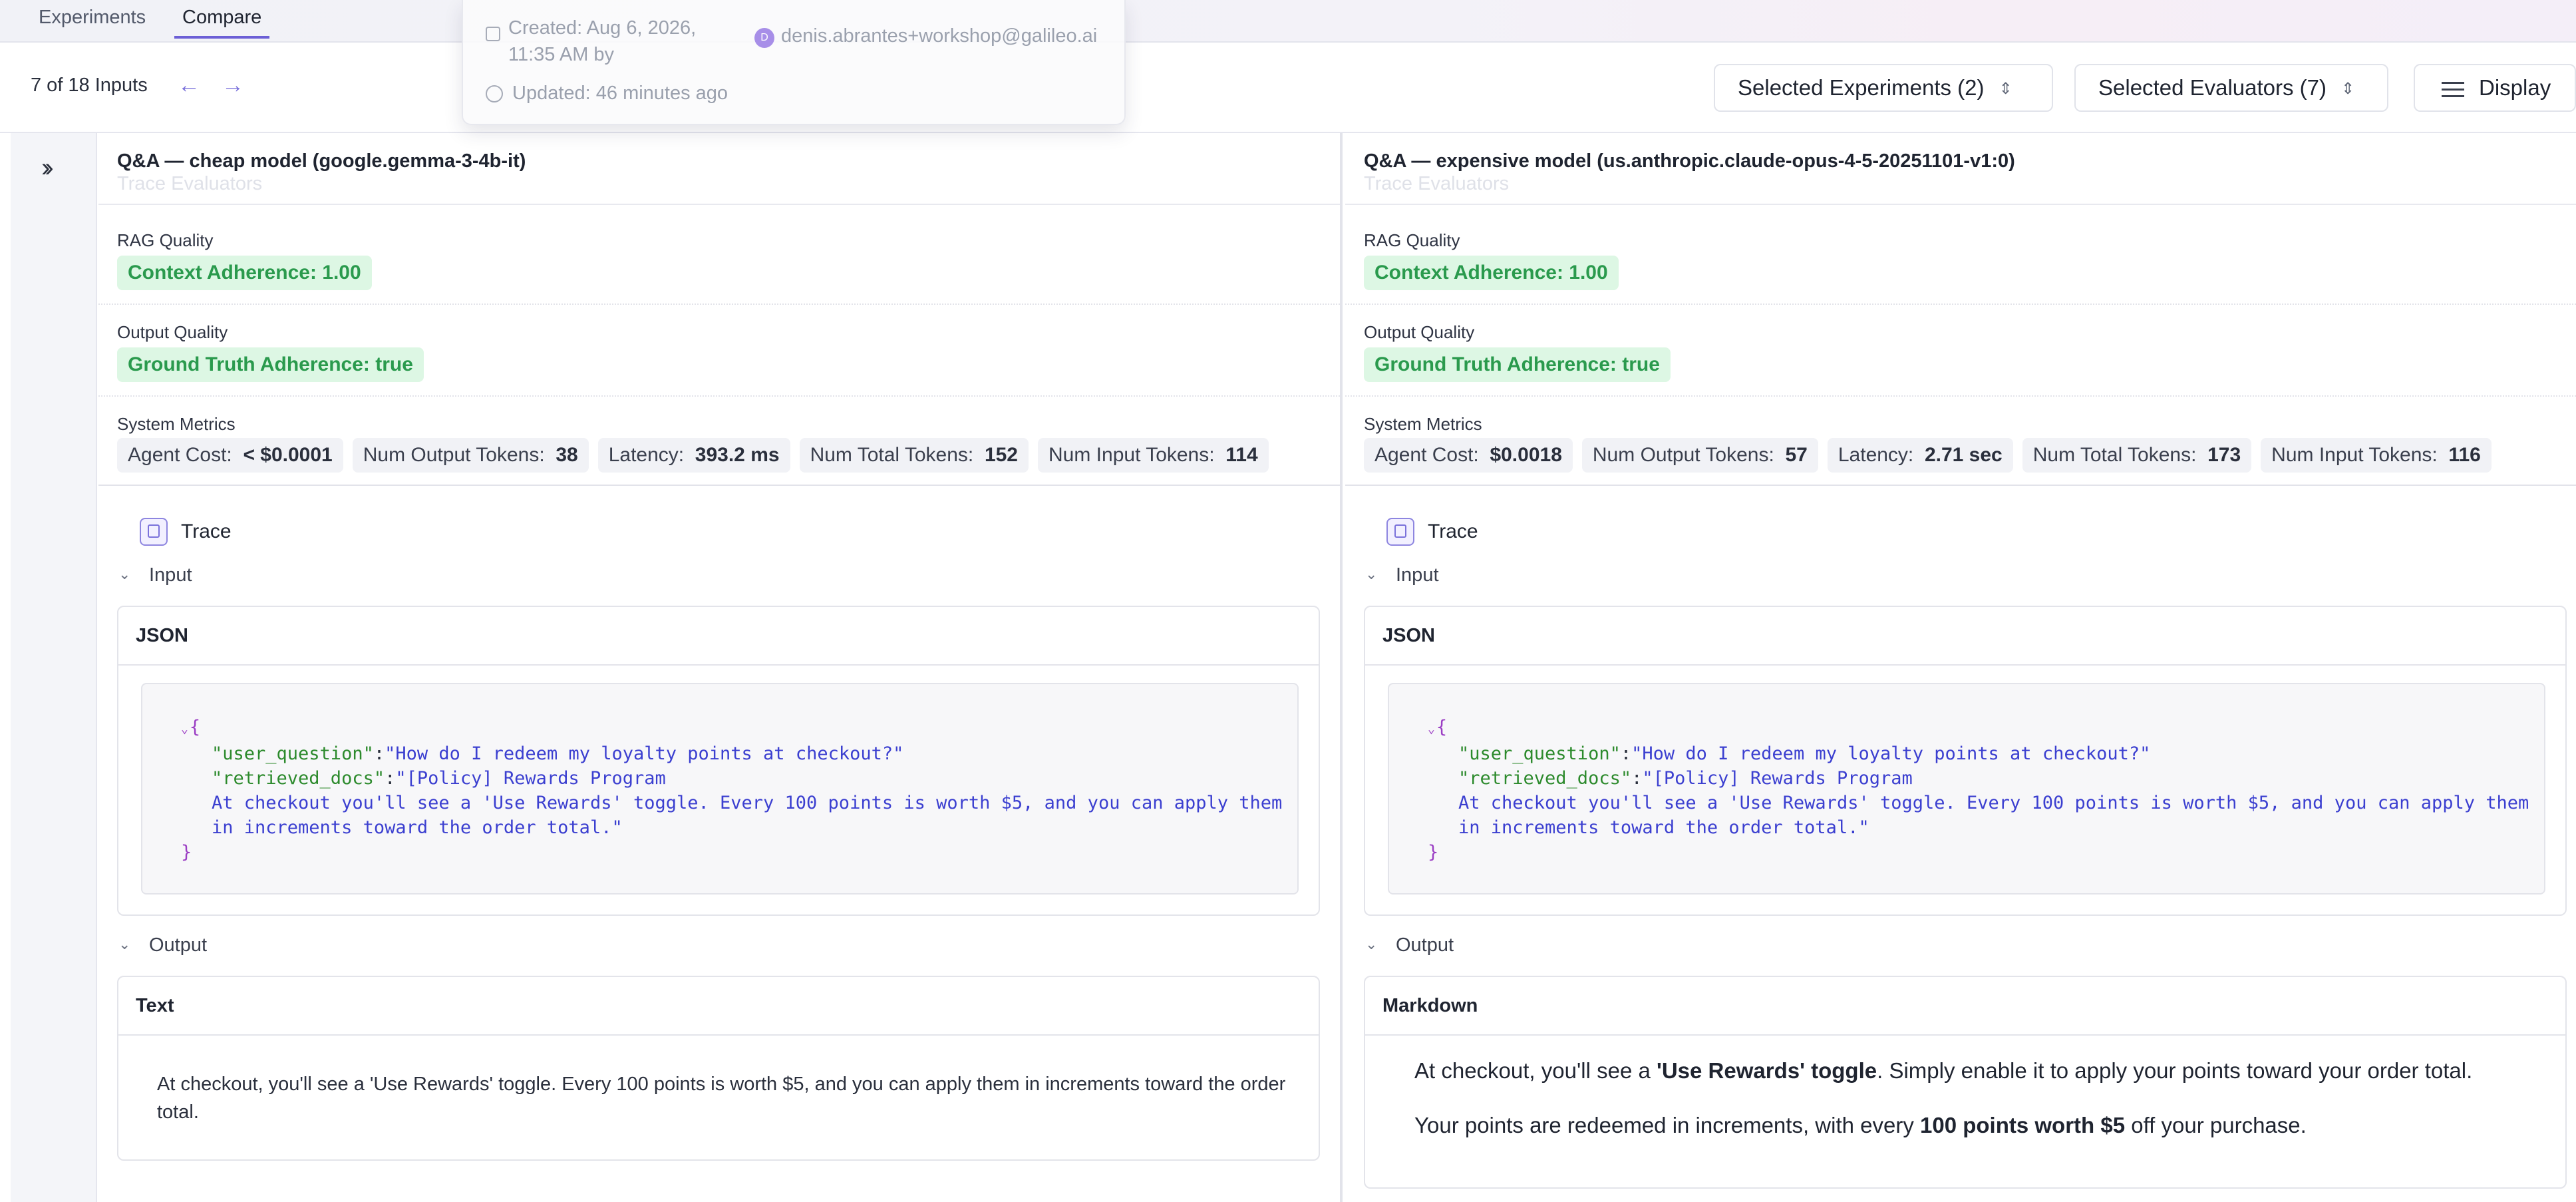  I want to click on avatar: D, so click(764, 38).